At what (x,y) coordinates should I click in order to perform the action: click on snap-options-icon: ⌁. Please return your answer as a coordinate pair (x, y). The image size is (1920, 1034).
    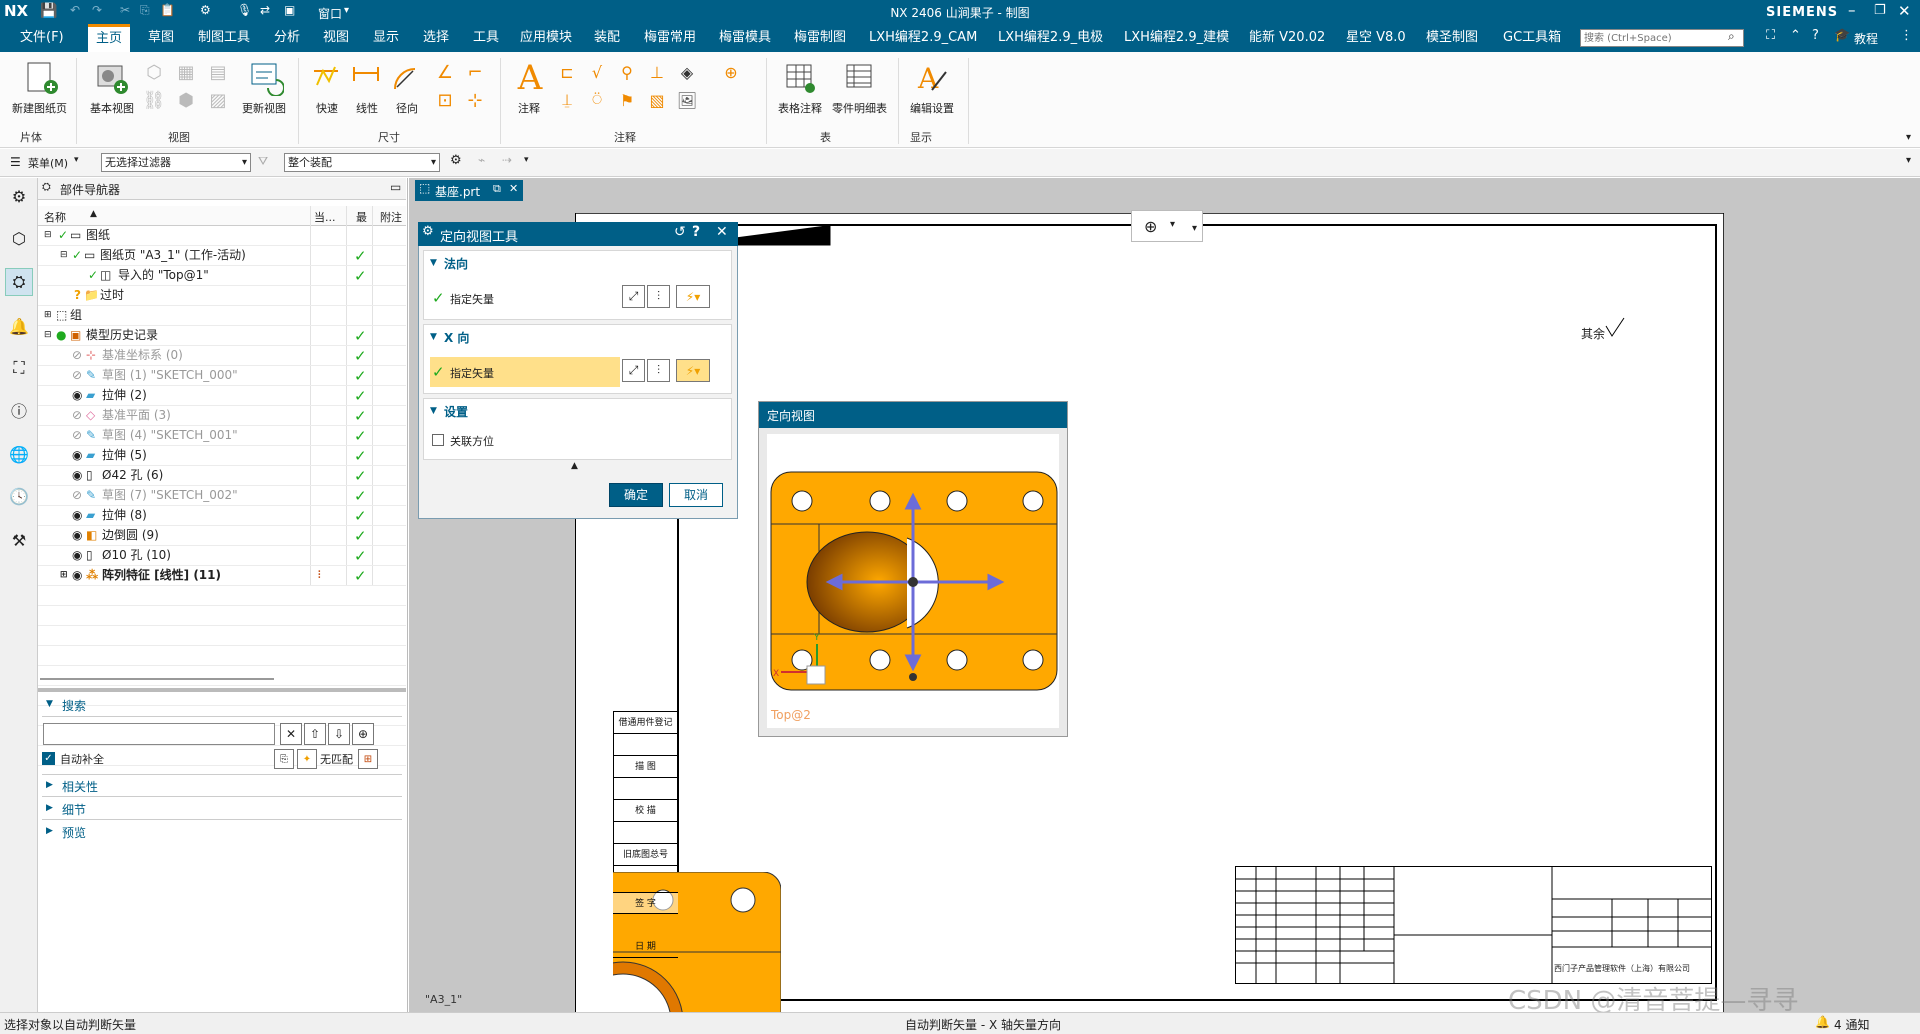
    Looking at the image, I should click on (481, 160).